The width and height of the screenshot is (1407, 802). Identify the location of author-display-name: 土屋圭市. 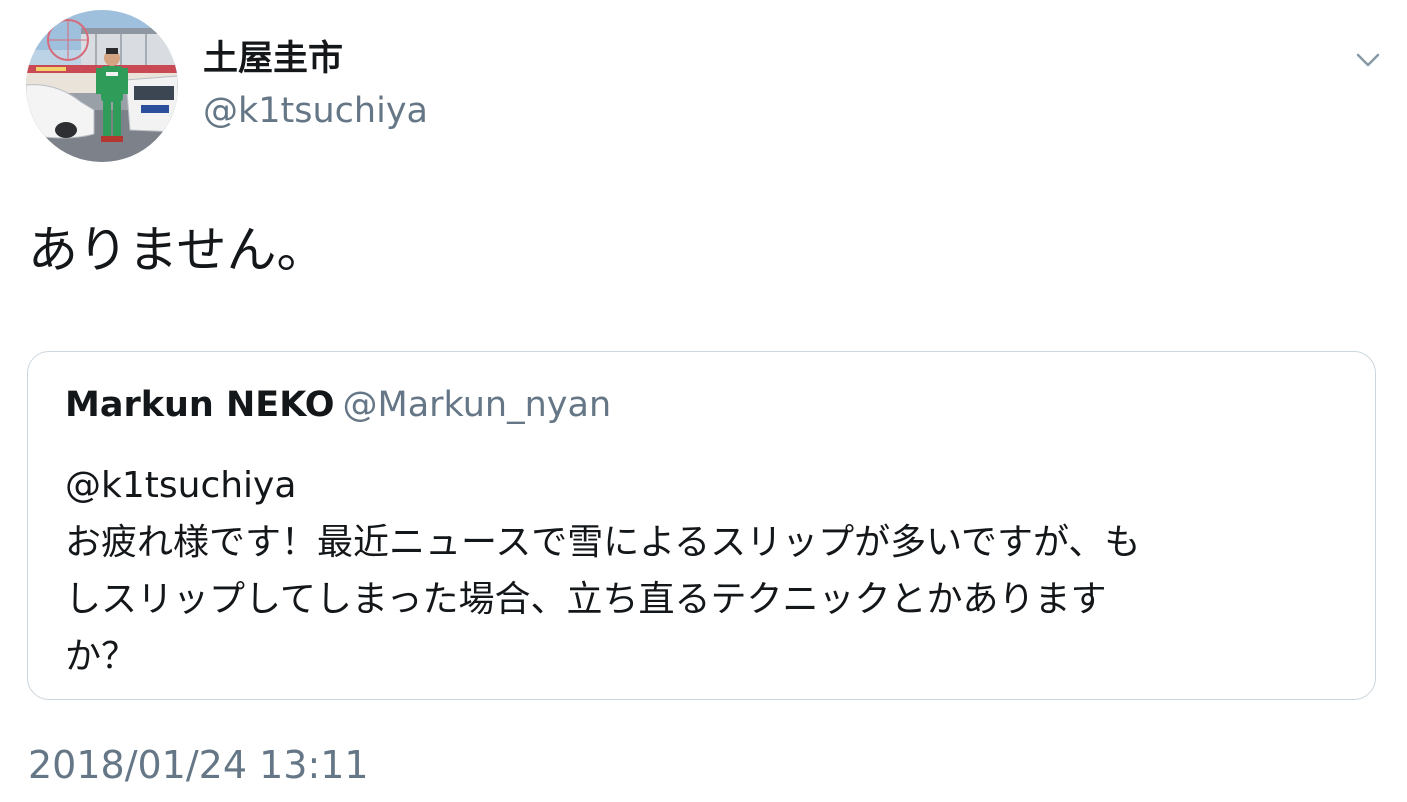
(273, 59).